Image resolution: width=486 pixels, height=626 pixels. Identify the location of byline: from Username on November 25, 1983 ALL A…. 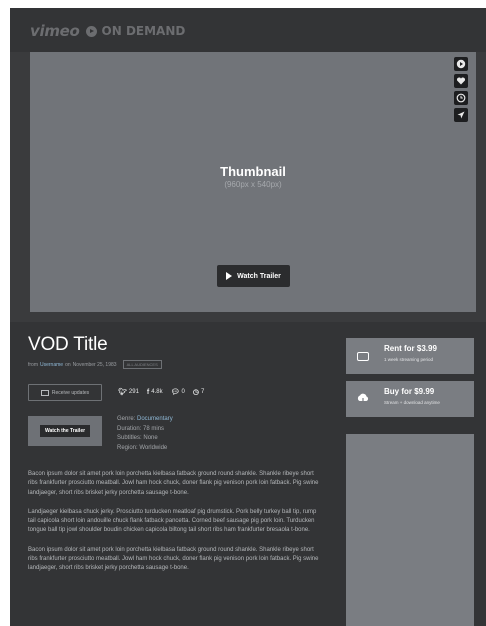
(95, 364).